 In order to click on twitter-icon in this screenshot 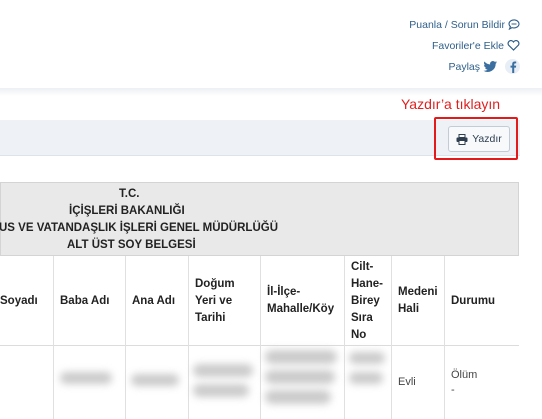, I will do `click(490, 66)`.